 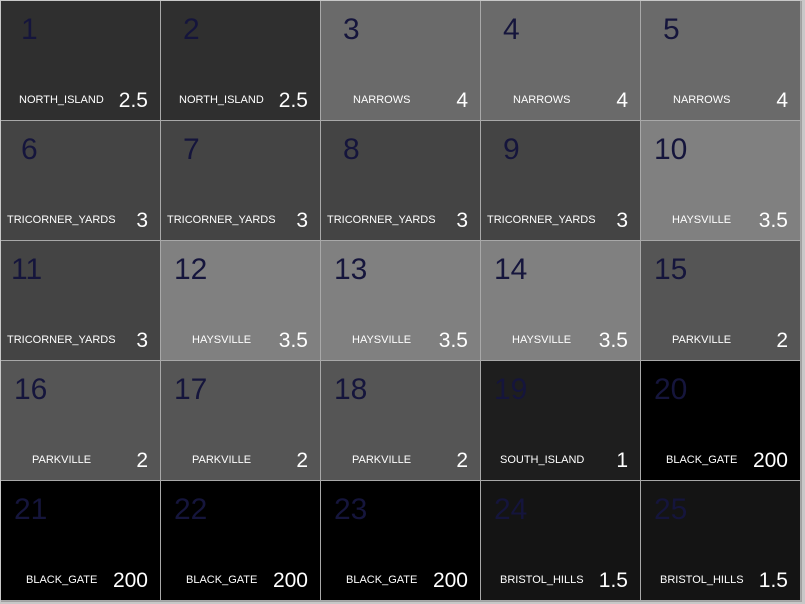 I want to click on board-tile: 20 BLACK_GATE 200, so click(x=721, y=421).